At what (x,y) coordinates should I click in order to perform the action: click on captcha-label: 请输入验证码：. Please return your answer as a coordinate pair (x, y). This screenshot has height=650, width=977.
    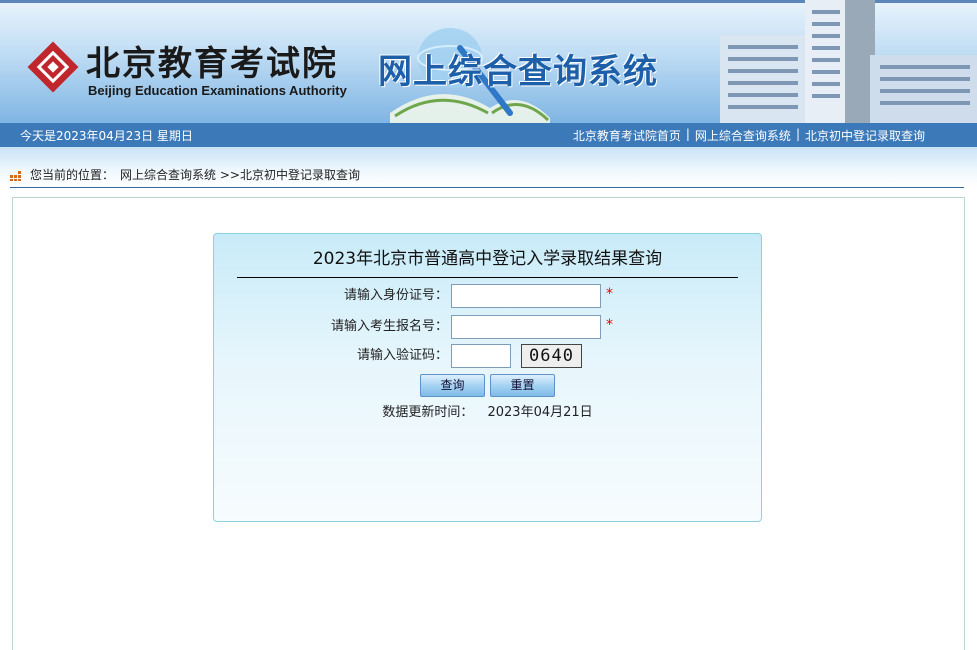
    Looking at the image, I should click on (402, 355).